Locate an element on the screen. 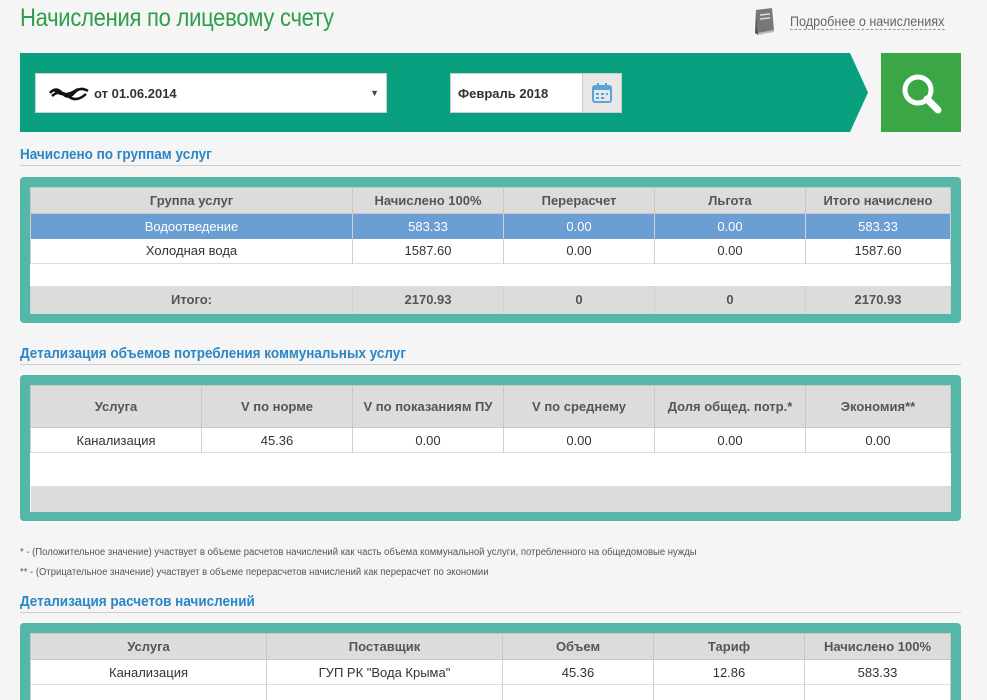 This screenshot has height=700, width=987. table-row: Канализация 45.36 0.00 0.00 0.00 0.00 is located at coordinates (490, 440).